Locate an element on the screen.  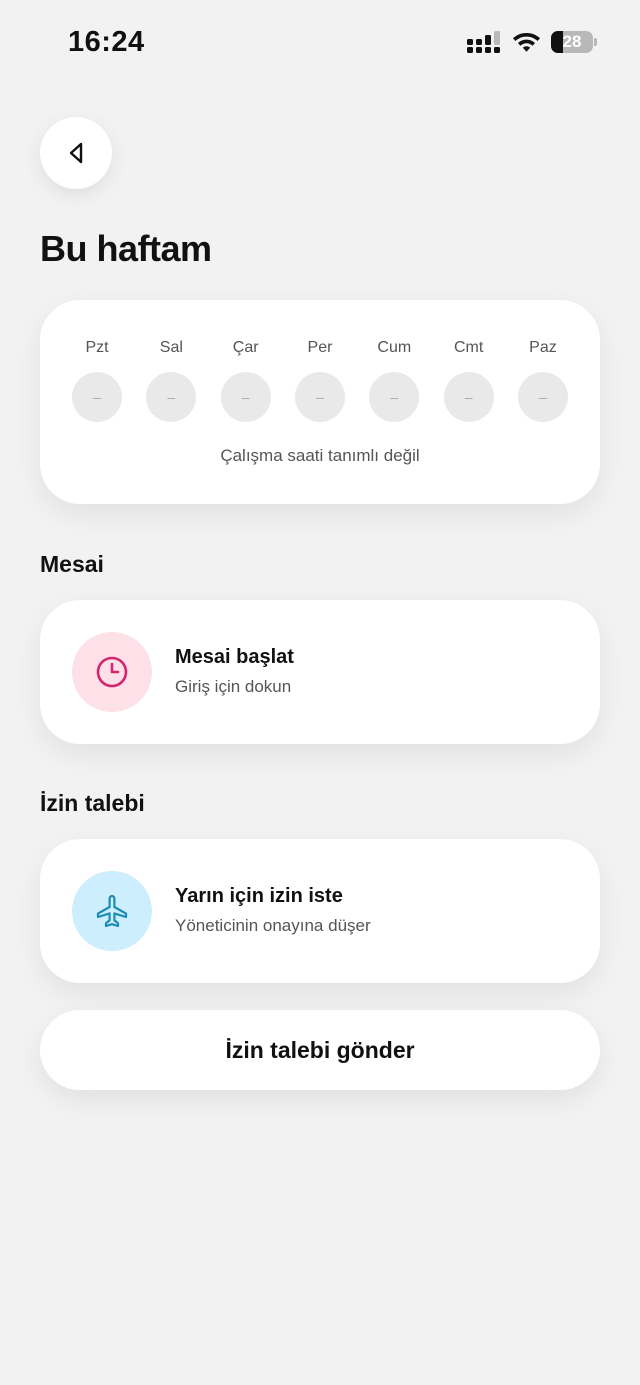
clock-icon is located at coordinates (112, 672).